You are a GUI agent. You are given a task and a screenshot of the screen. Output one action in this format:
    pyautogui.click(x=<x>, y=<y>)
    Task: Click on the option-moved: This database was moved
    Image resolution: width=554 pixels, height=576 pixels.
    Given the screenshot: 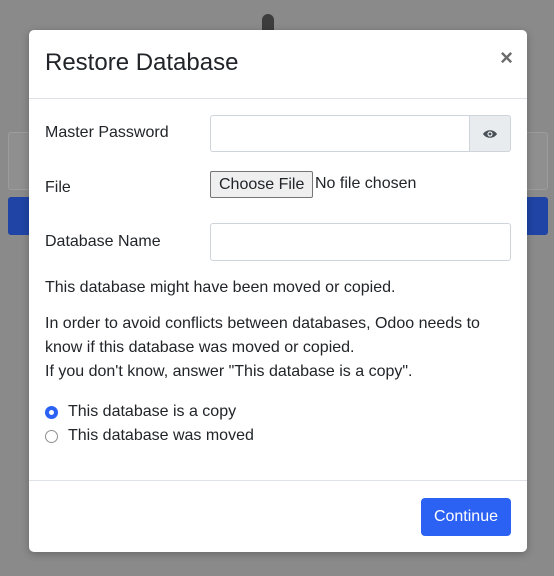 What is the action you would take?
    pyautogui.click(x=149, y=436)
    